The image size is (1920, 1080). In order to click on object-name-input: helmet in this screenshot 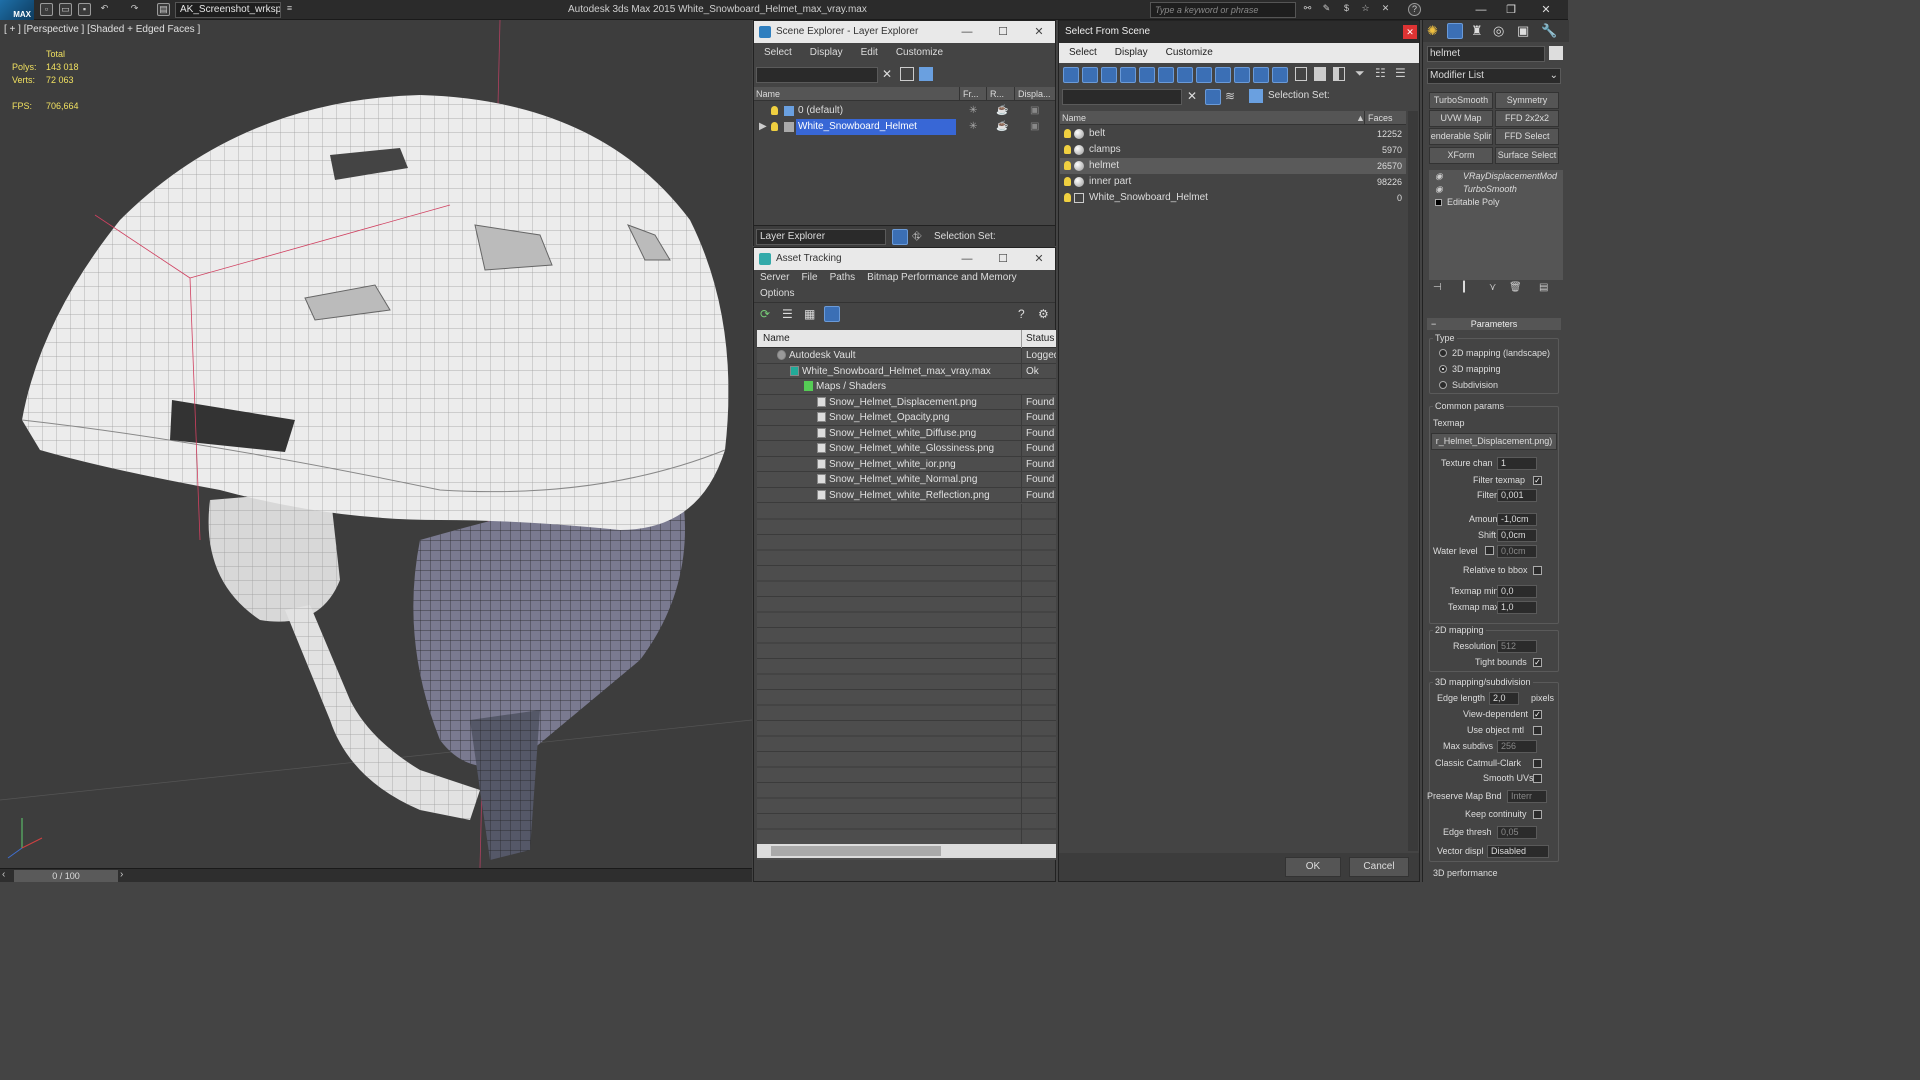, I will do `click(1486, 54)`.